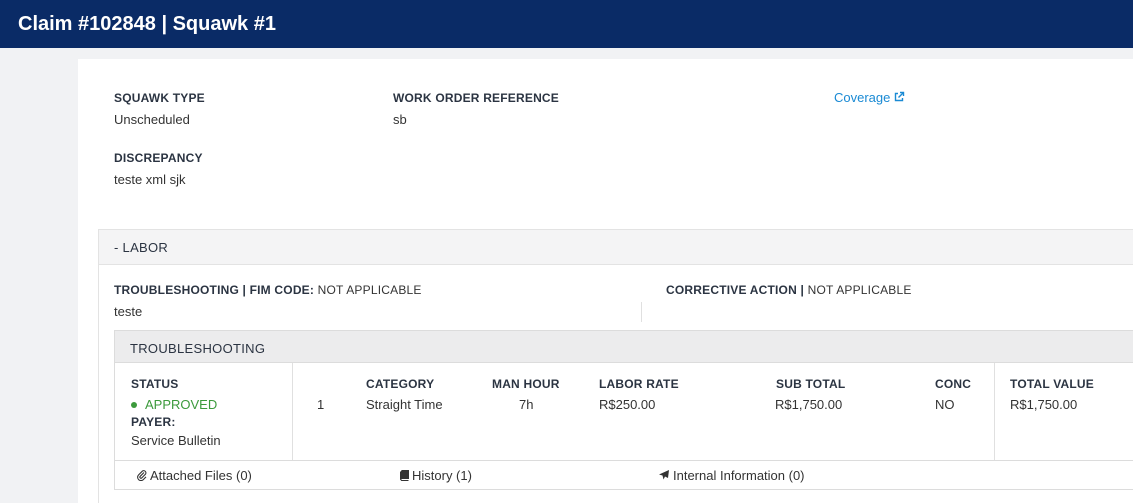  Describe the element at coordinates (147, 24) in the screenshot. I see `page-title: Claim #102848 | Squawk #1` at that location.